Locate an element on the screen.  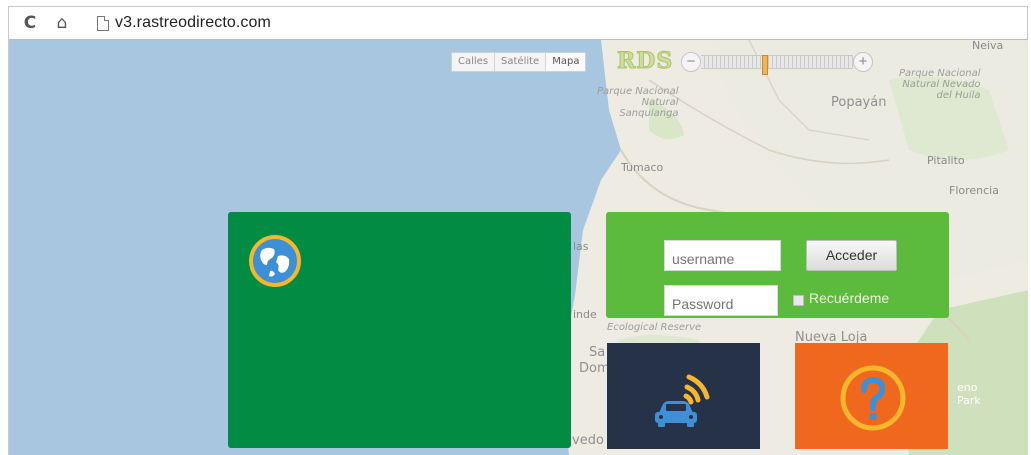
tracking-tile is located at coordinates (683, 396).